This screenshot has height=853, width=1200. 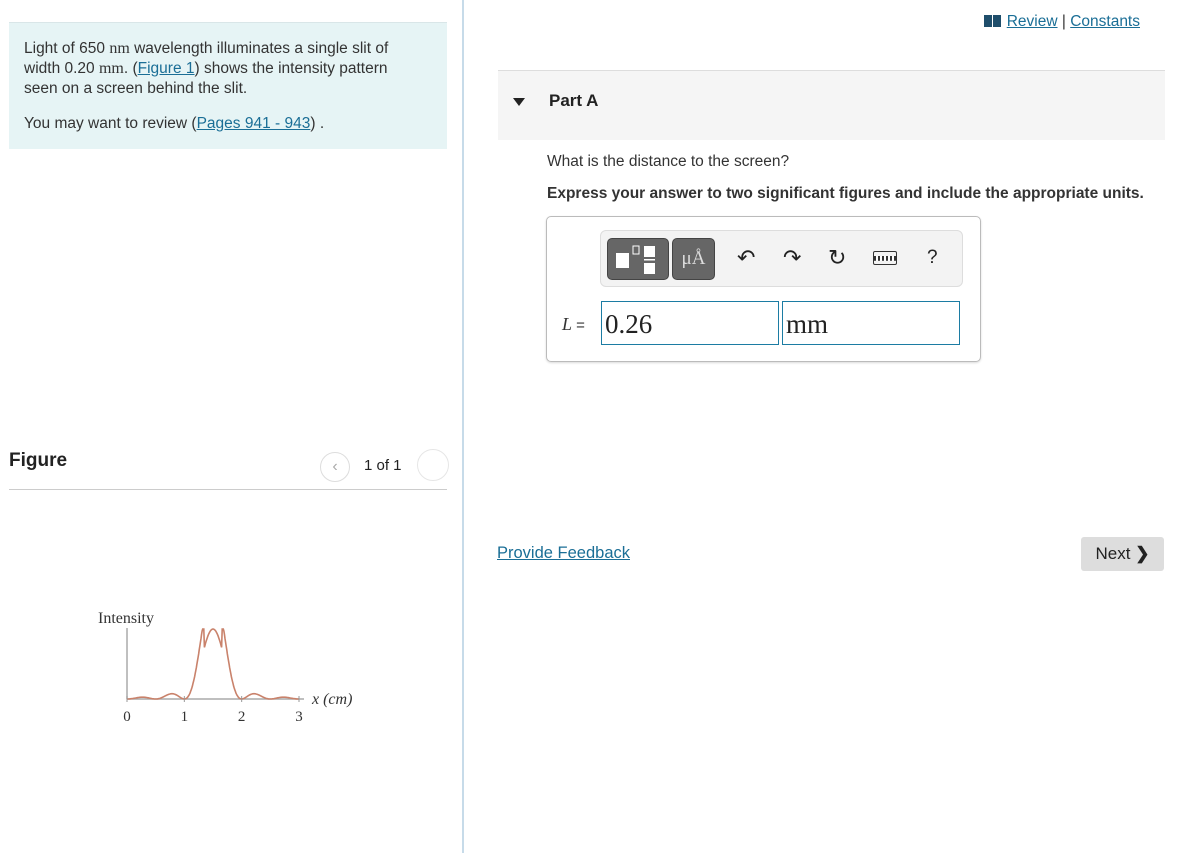 I want to click on constants-link: Constants, so click(x=1105, y=21).